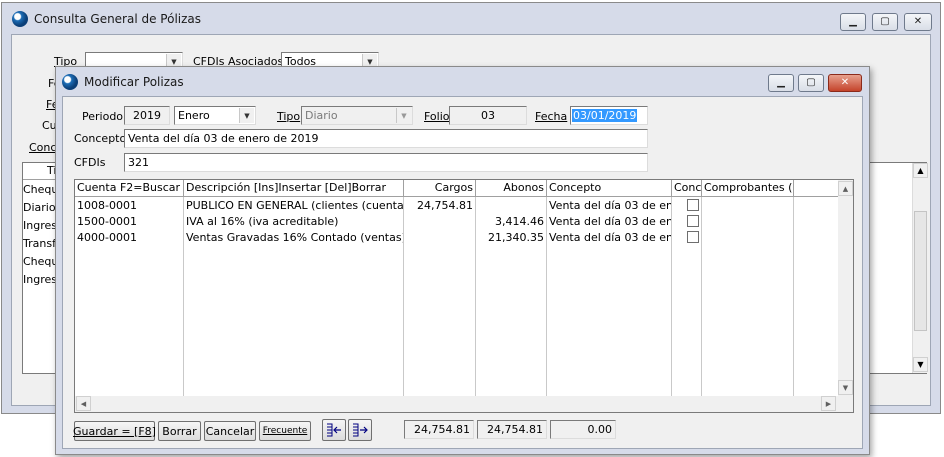 The width and height of the screenshot is (944, 457). Describe the element at coordinates (230, 431) in the screenshot. I see `cancelar-button: Cancelar` at that location.